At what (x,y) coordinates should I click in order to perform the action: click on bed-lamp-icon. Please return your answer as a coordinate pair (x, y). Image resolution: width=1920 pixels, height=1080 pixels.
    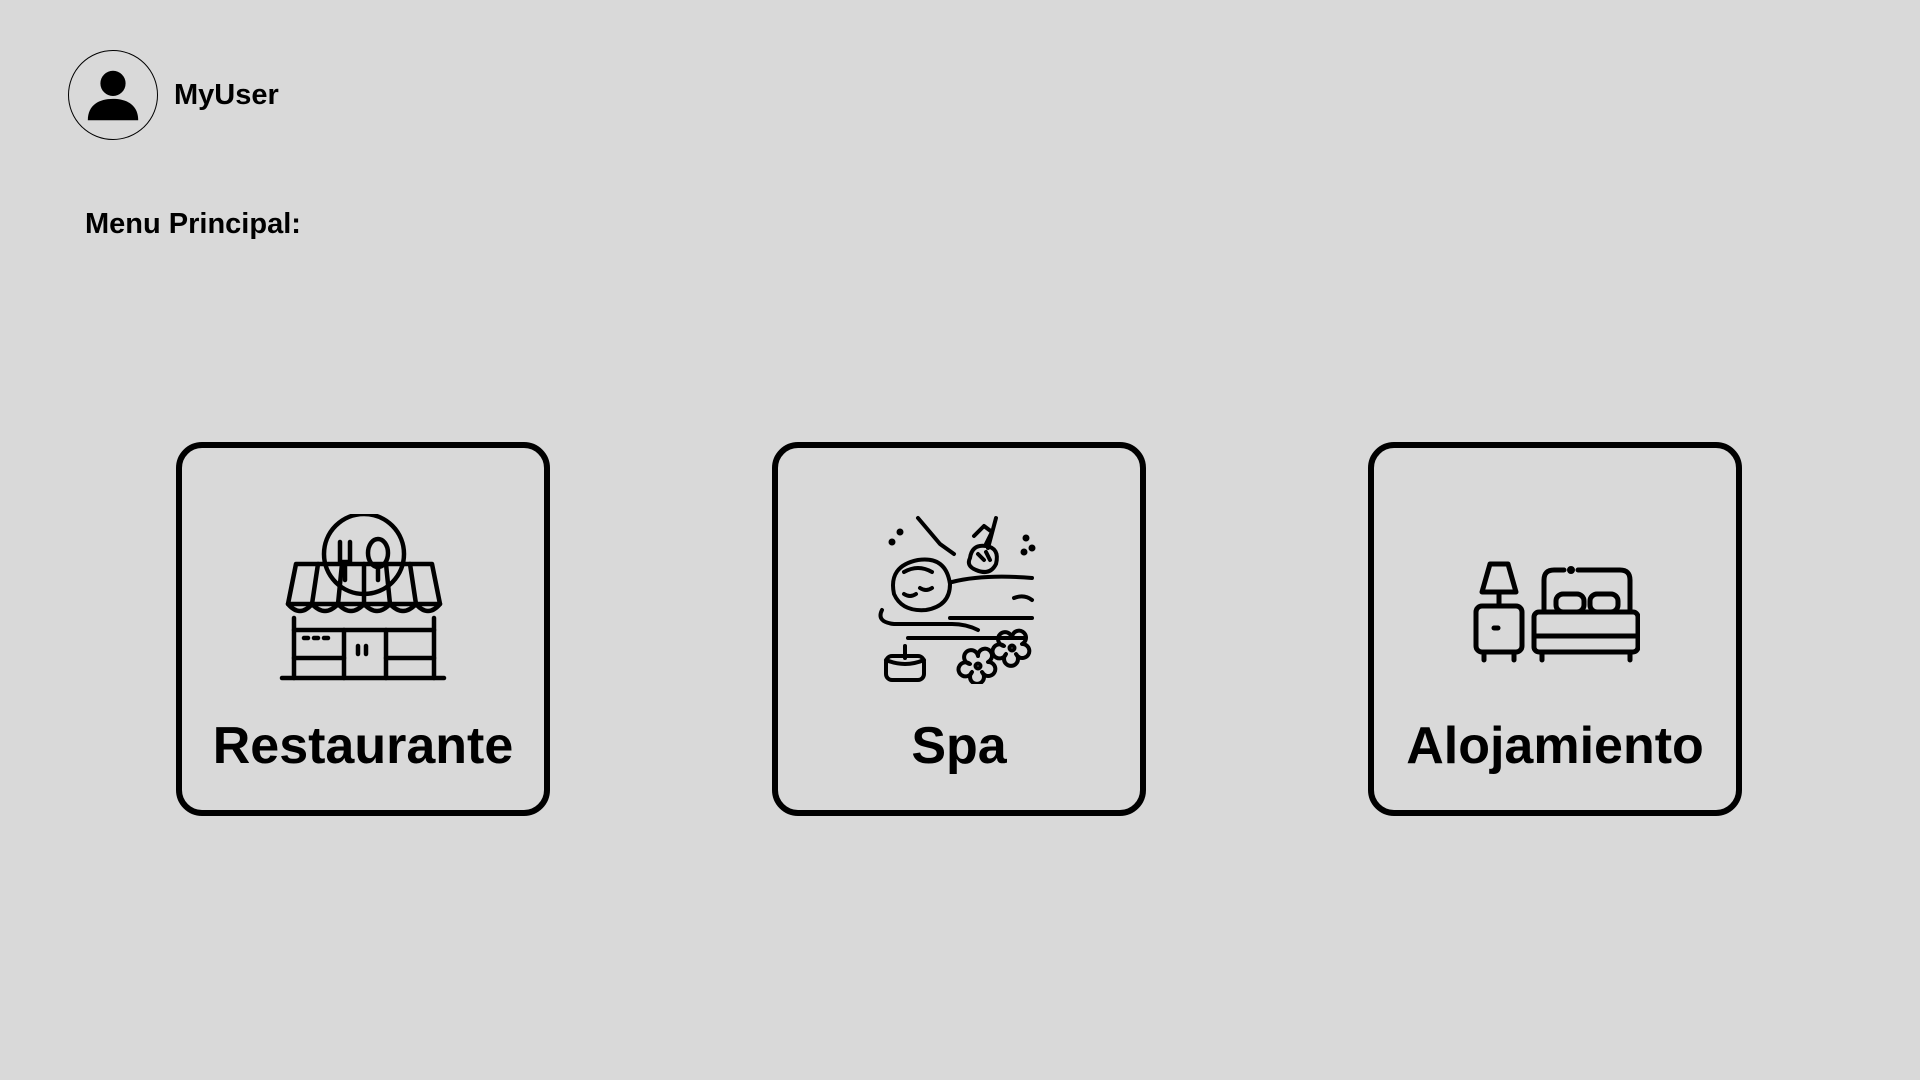
    Looking at the image, I should click on (1555, 599).